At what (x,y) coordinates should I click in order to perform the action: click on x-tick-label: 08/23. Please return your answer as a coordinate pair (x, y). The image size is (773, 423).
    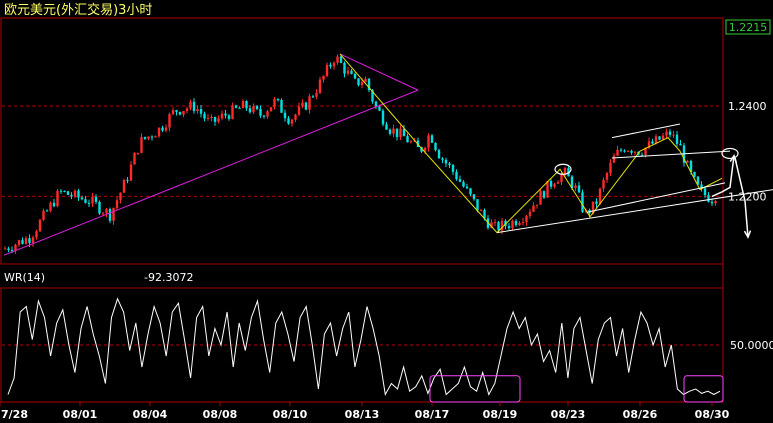
    Looking at the image, I should click on (568, 414).